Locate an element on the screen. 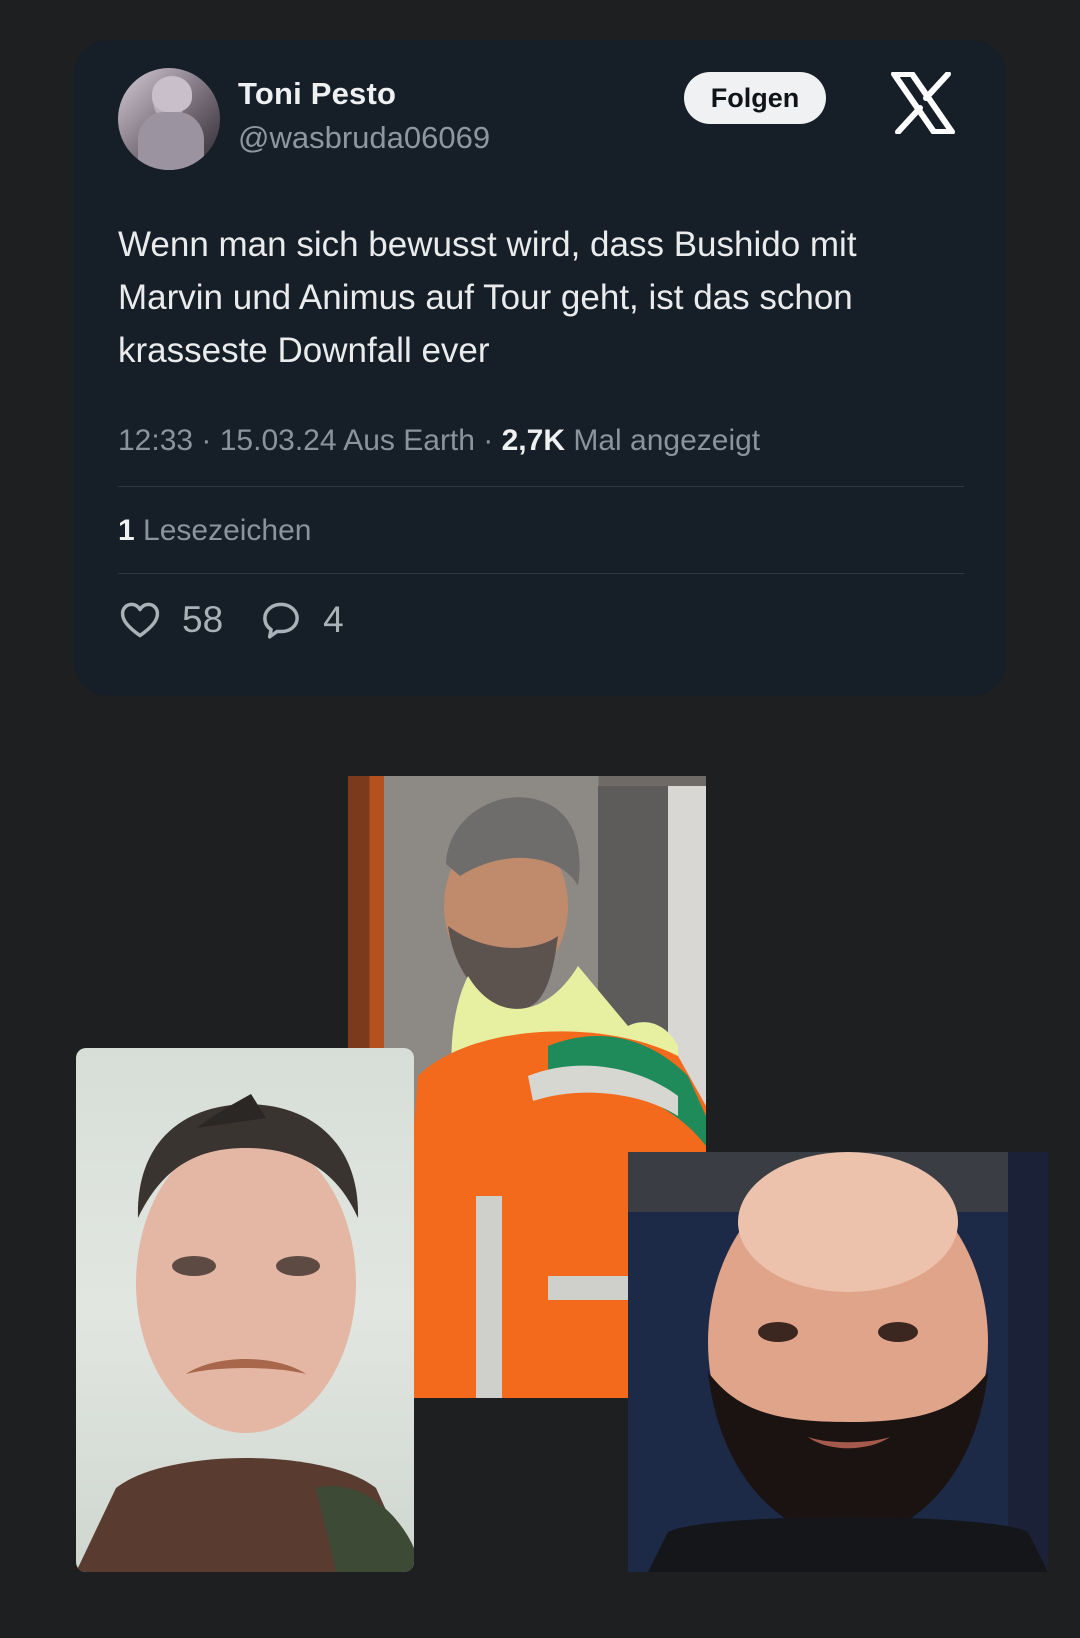  bookmarks-count: 1 is located at coordinates (126, 530).